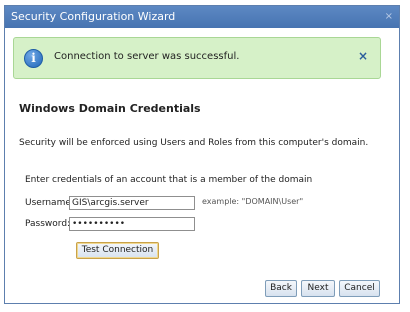 The image size is (410, 312). Describe the element at coordinates (117, 250) in the screenshot. I see `test-connection-button: Test Connection` at that location.